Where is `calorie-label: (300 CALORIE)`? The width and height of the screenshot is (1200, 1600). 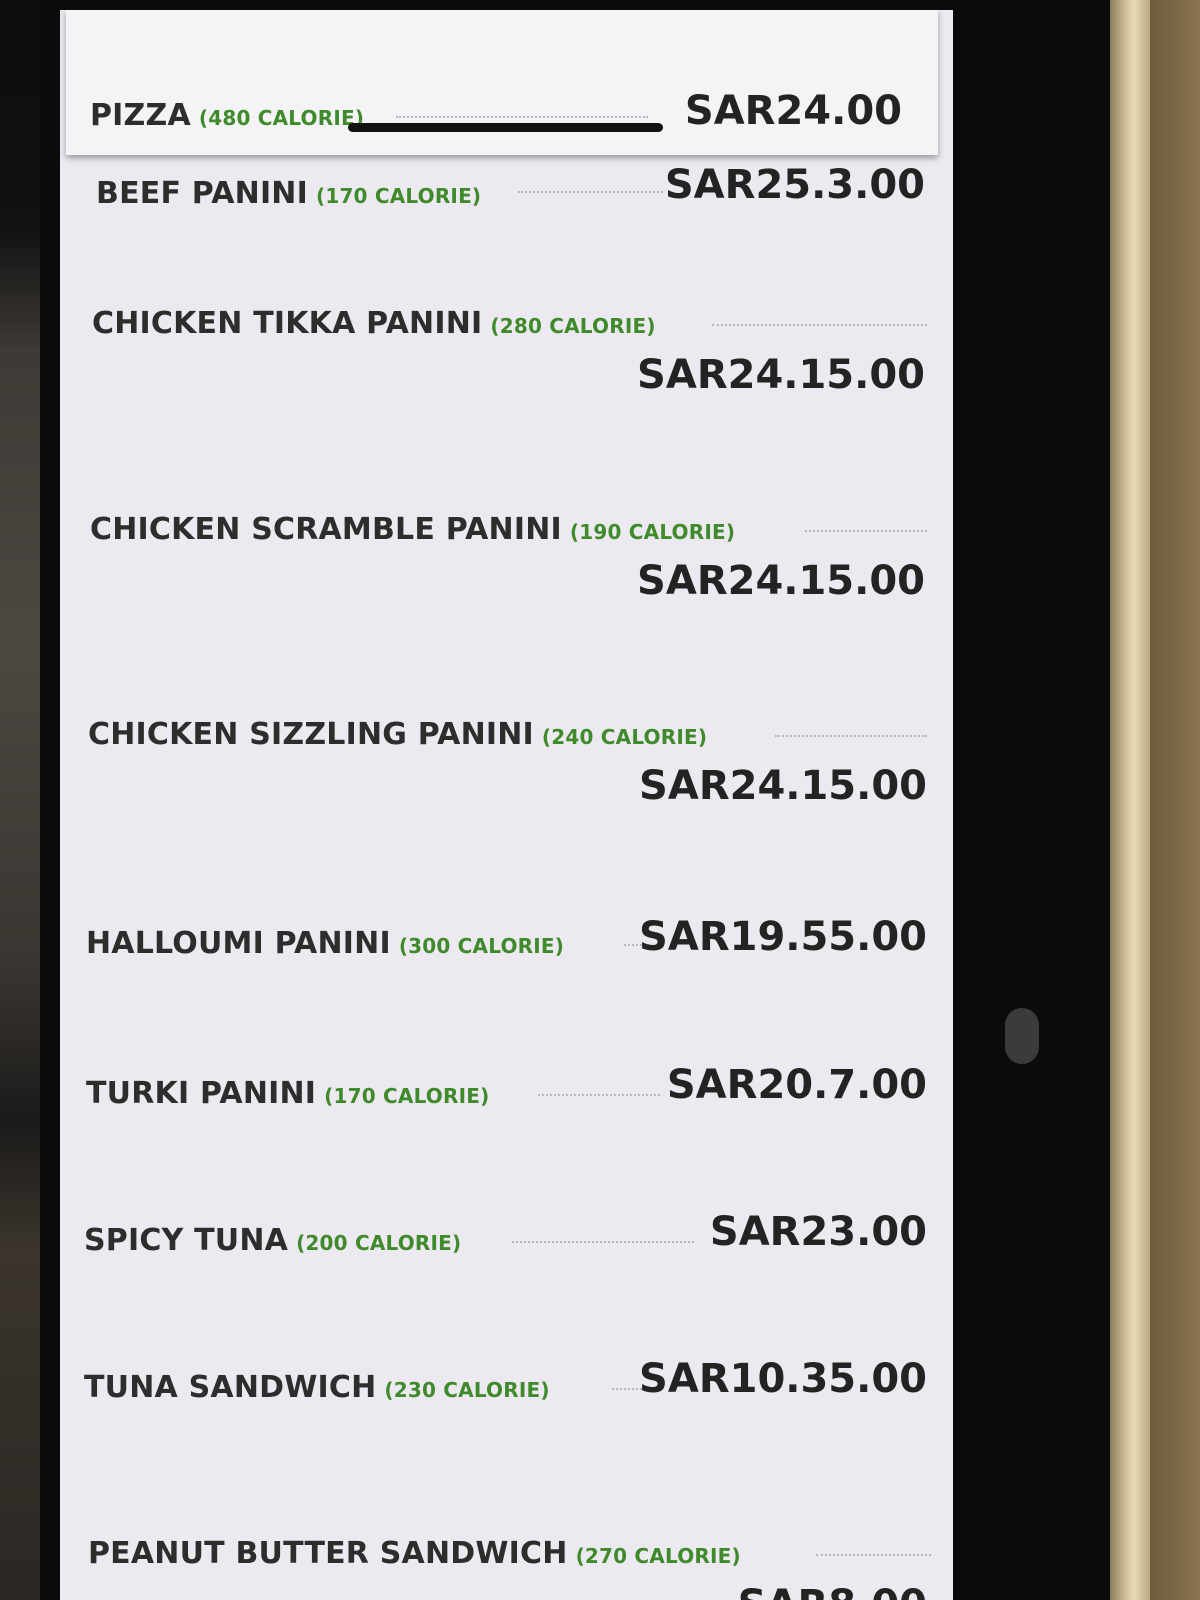 calorie-label: (300 CALORIE) is located at coordinates (481, 946).